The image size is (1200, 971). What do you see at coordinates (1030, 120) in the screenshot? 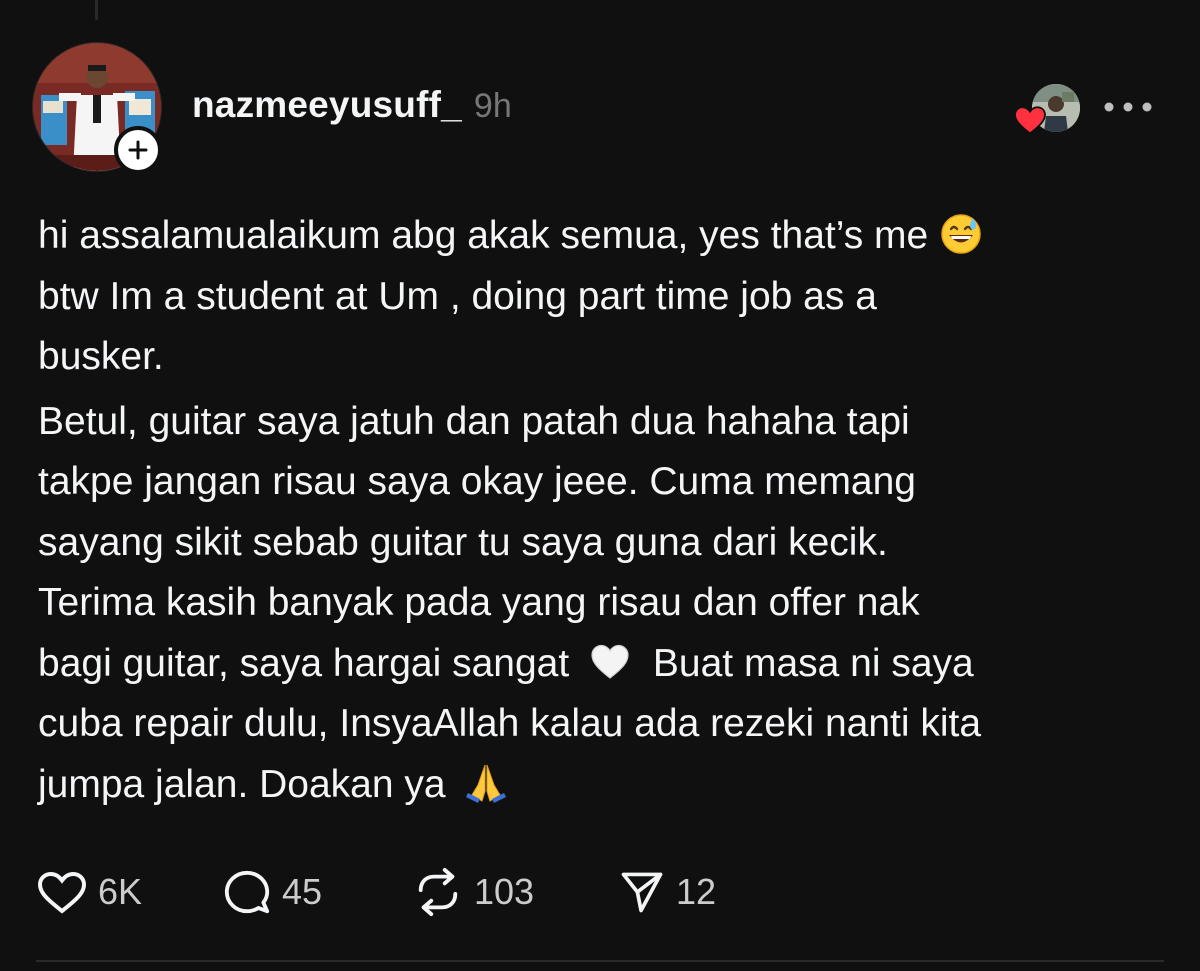
I see `red-heart-icon` at bounding box center [1030, 120].